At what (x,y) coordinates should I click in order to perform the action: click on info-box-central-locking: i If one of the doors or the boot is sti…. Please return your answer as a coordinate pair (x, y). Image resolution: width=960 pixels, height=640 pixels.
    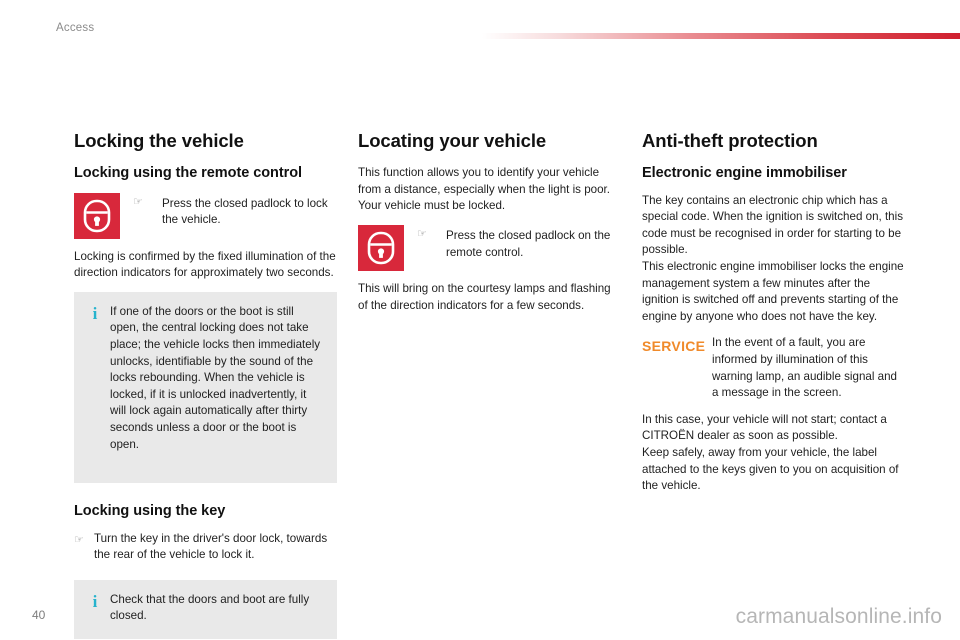
    Looking at the image, I should click on (205, 387).